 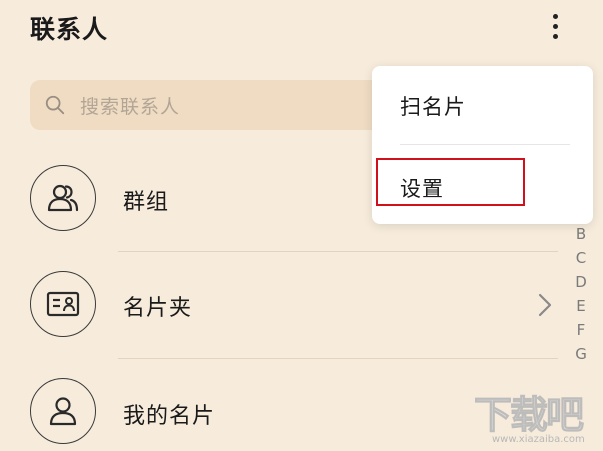 I want to click on index-letter: G, so click(x=581, y=354).